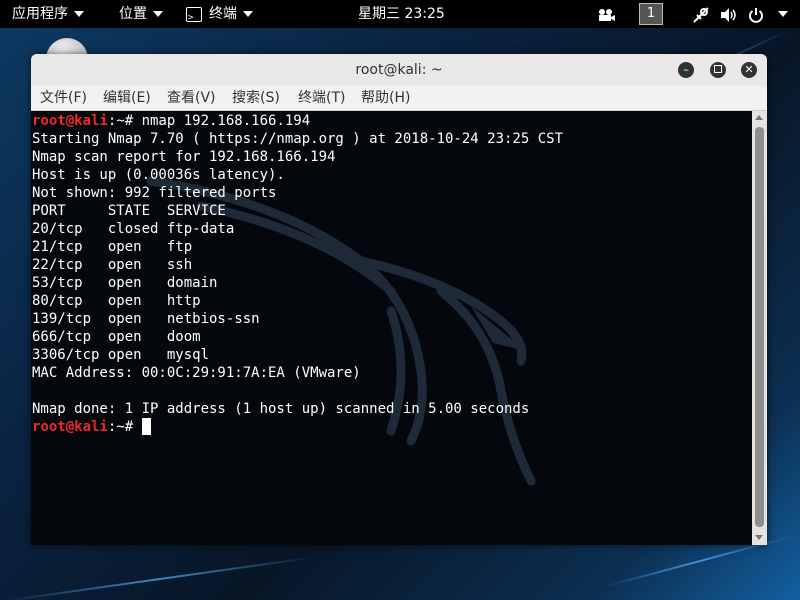 The width and height of the screenshot is (800, 600). Describe the element at coordinates (146, 319) in the screenshot. I see `terminal-output-line: 139/tcp open netbios-ssn` at that location.